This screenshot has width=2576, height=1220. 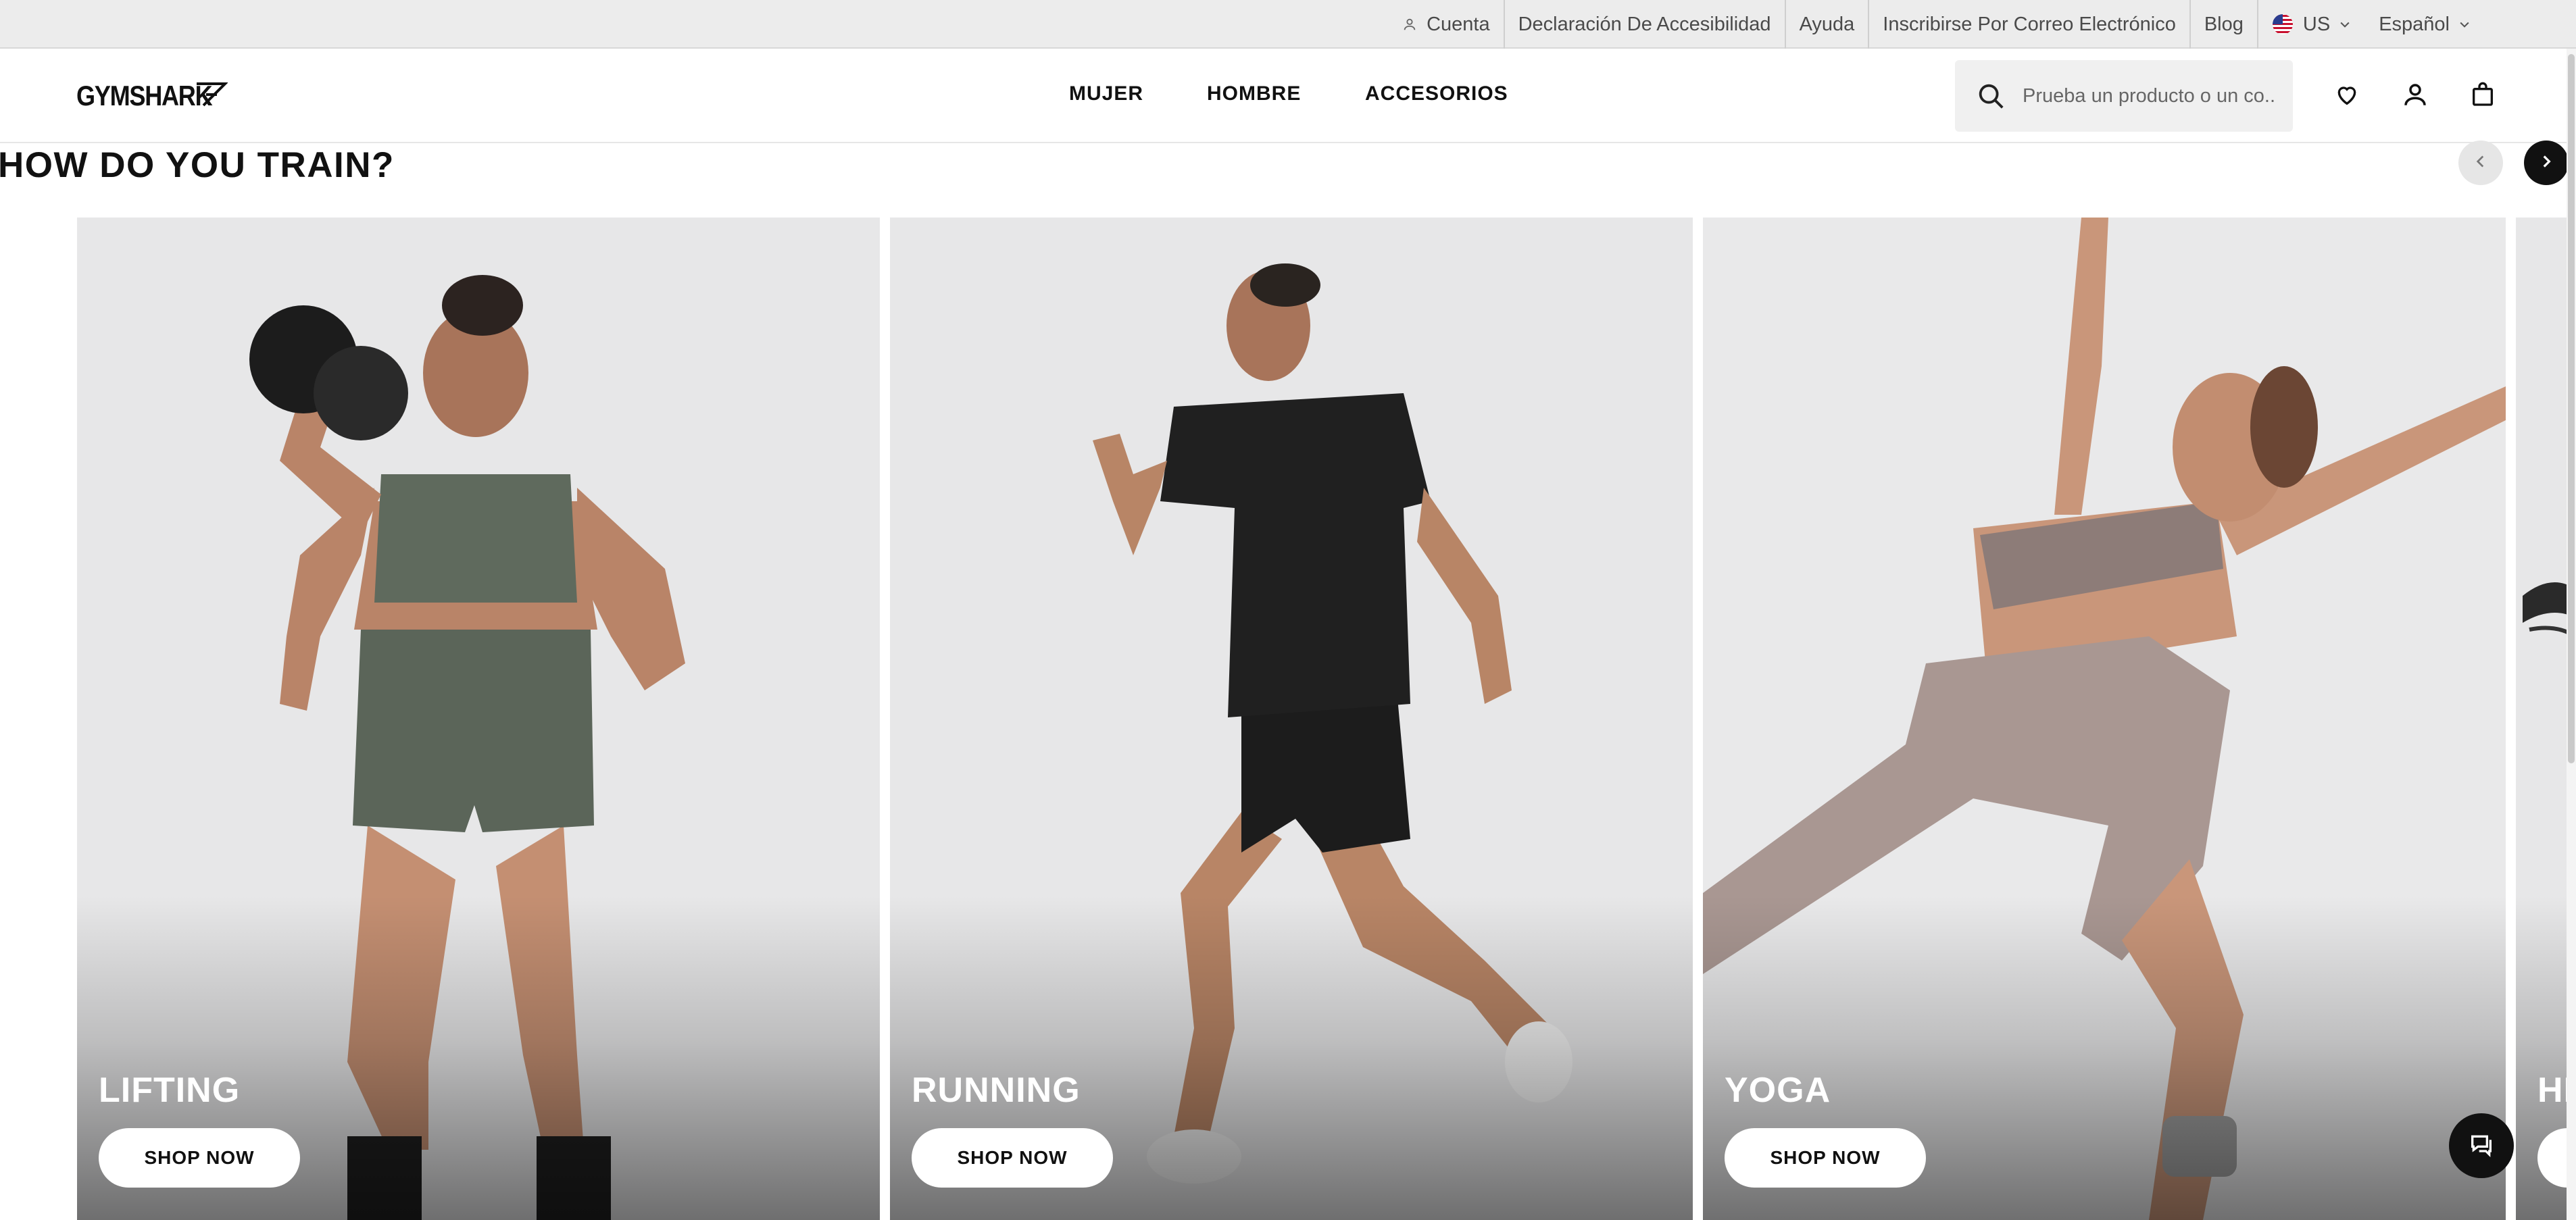 I want to click on main-header: GYMSHARK MUJER HOMBRE ACCESORIOS, so click(x=1288, y=96).